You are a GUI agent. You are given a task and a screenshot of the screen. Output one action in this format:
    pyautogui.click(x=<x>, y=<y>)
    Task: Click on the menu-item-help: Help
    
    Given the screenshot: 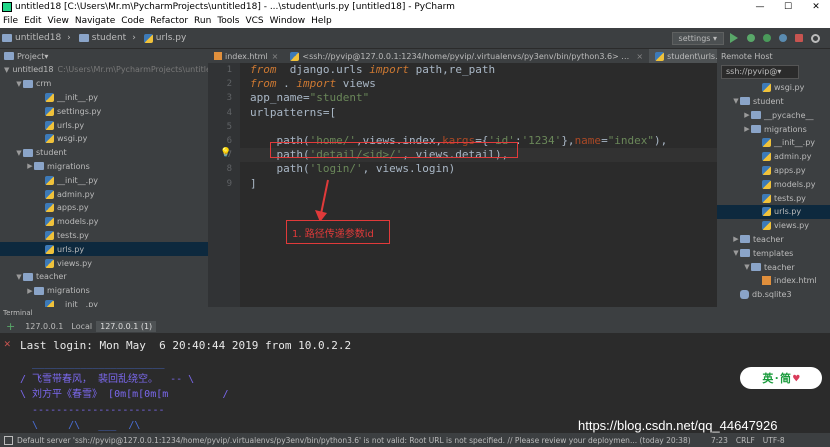 What is the action you would take?
    pyautogui.click(x=321, y=21)
    